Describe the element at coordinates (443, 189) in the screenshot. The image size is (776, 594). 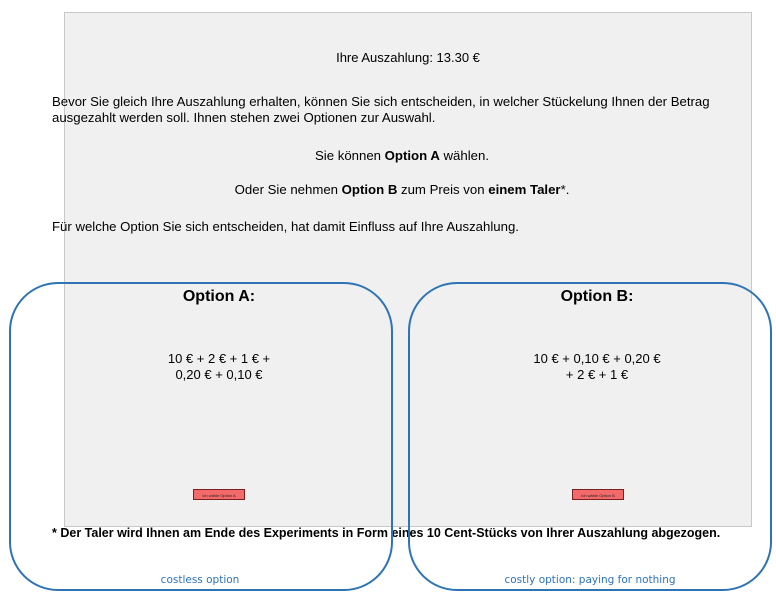
I see `option-b-sentence-mid: zum Preis von` at that location.